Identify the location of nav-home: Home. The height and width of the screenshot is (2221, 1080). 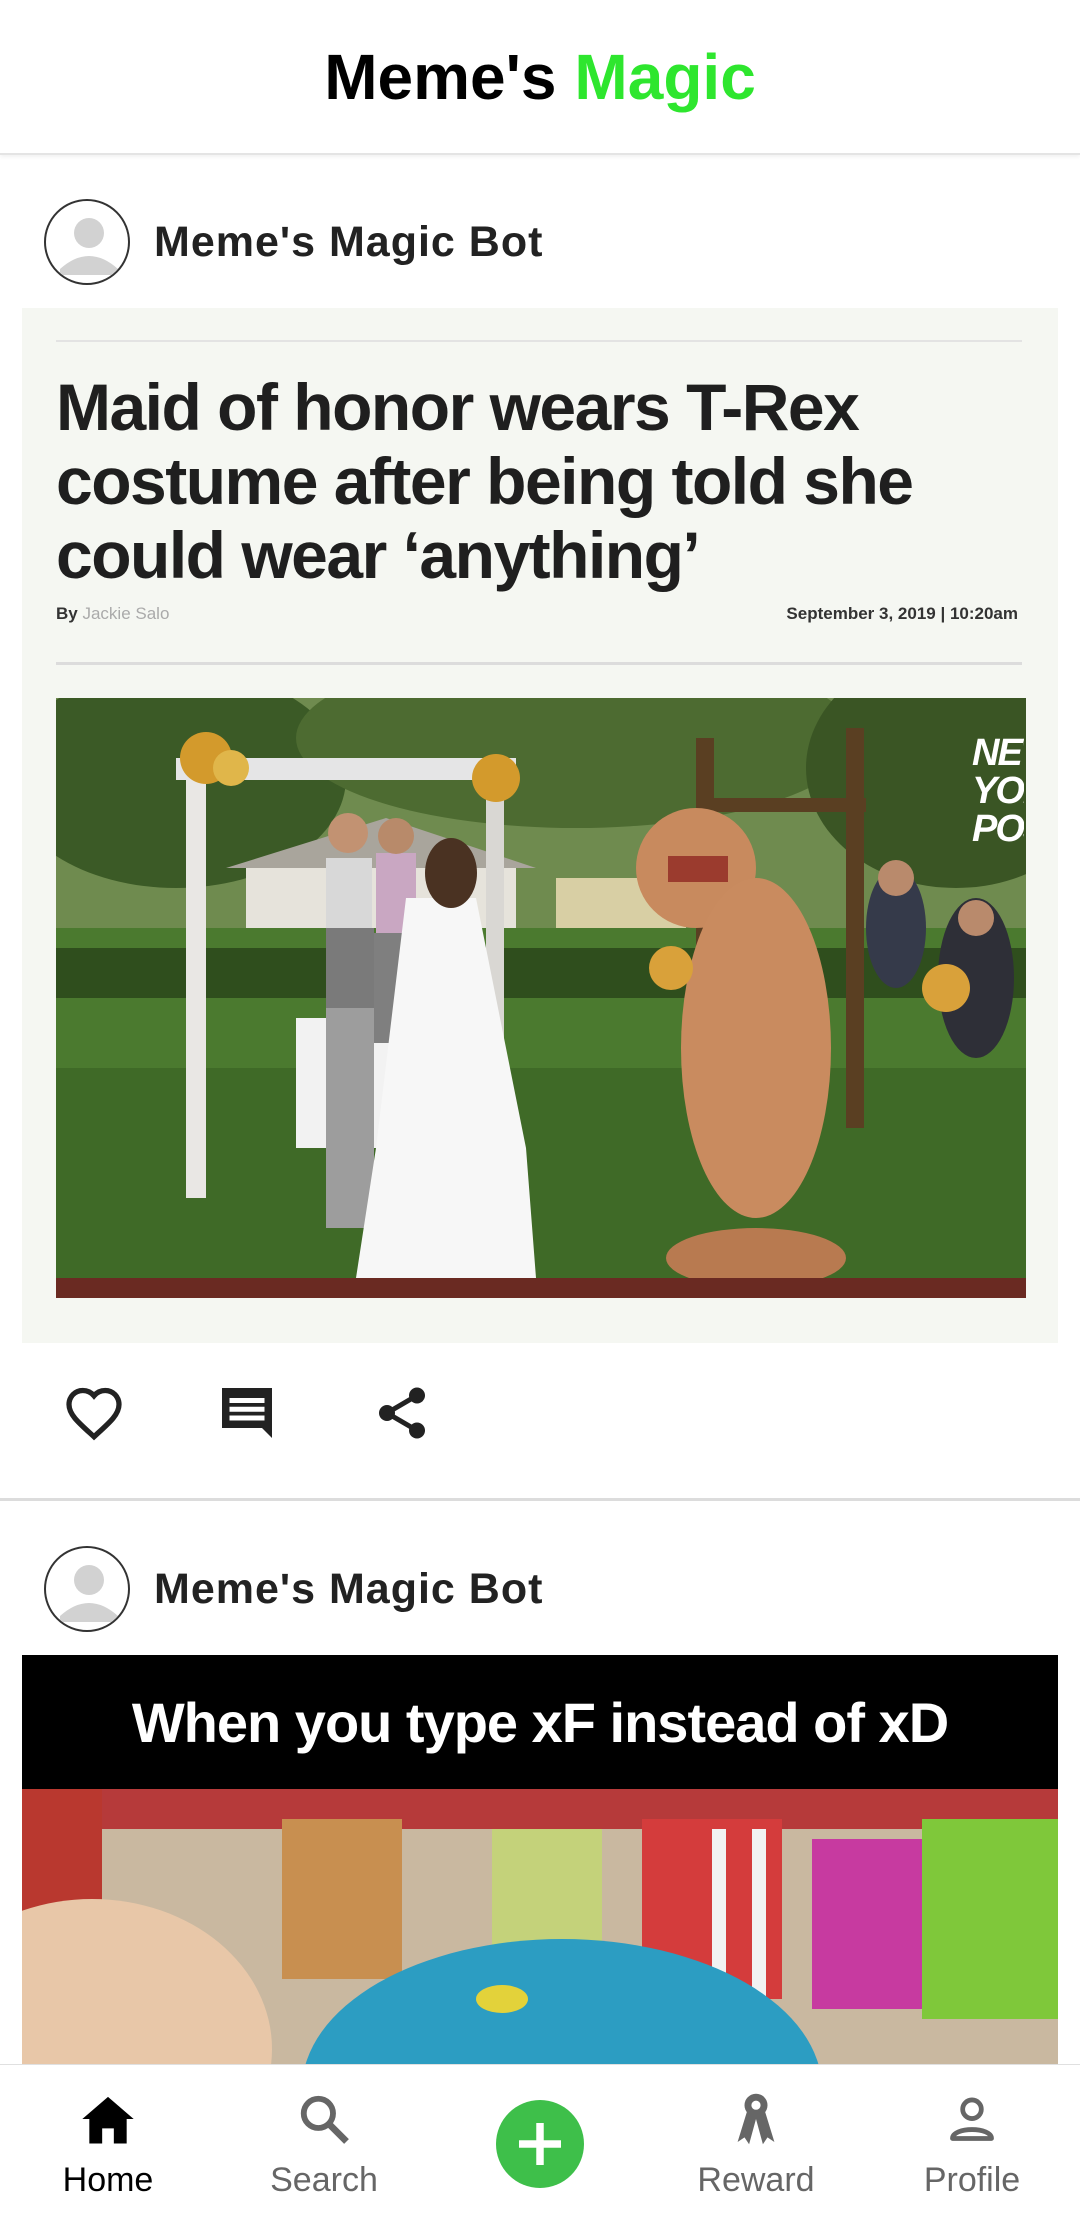
(108, 2143).